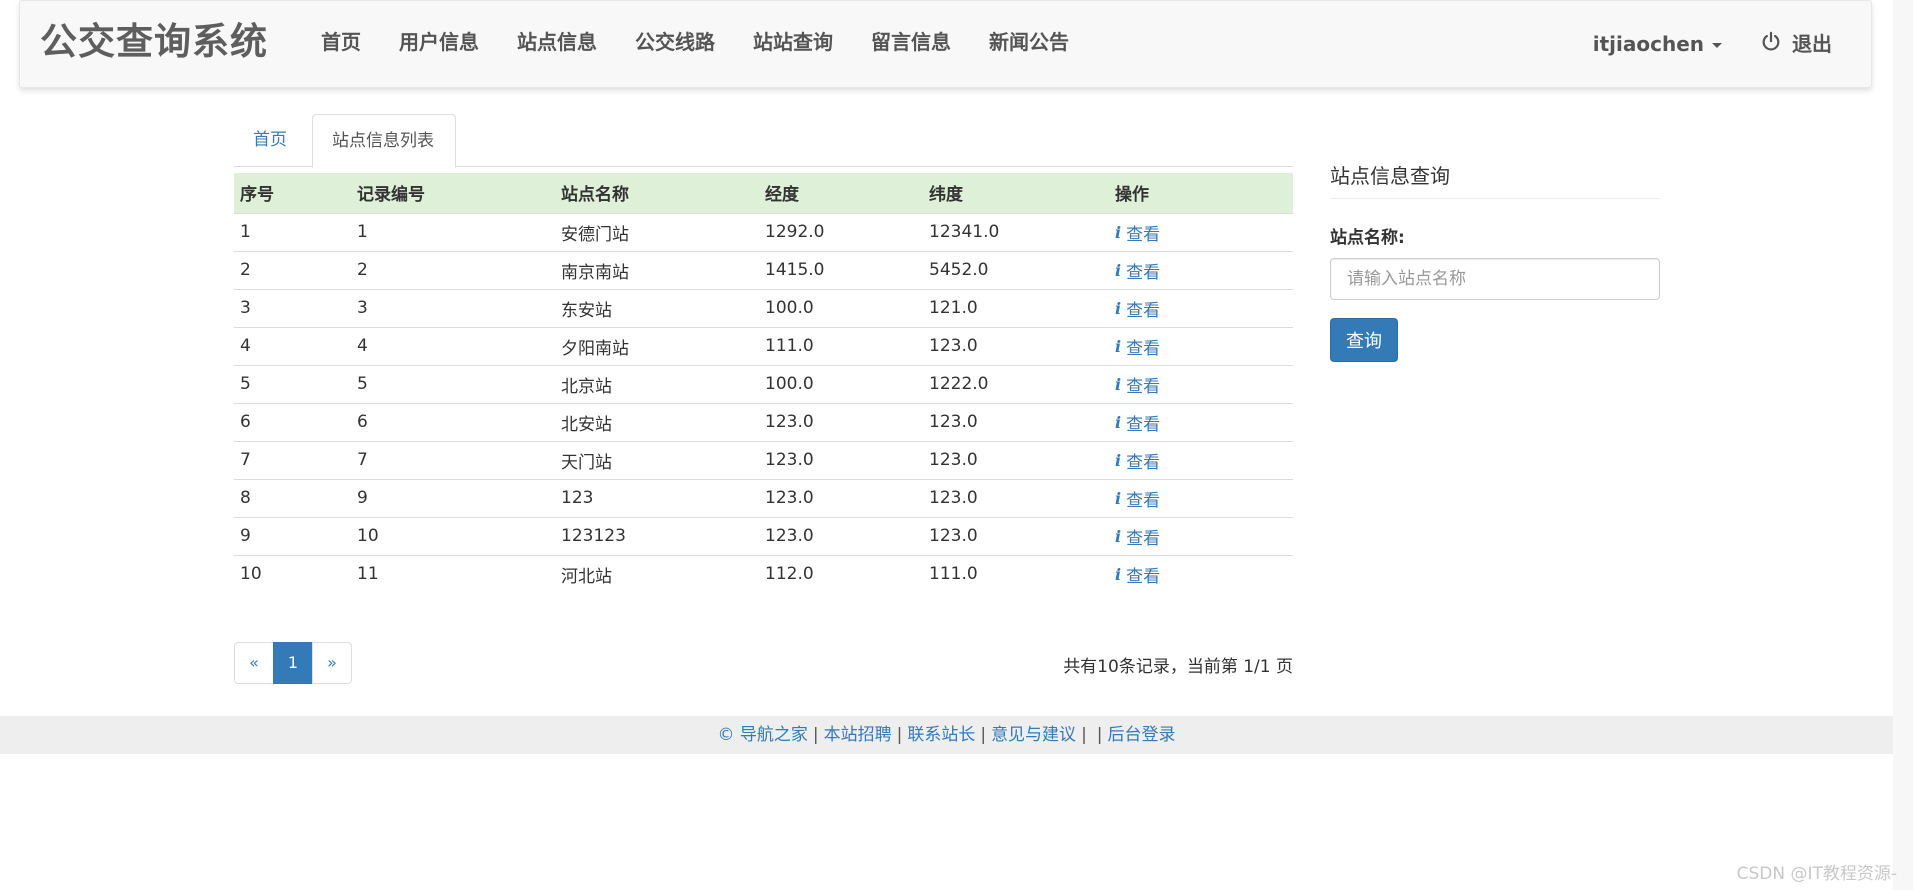 Image resolution: width=1913 pixels, height=890 pixels. What do you see at coordinates (453, 269) in the screenshot?
I see `cell-record-id: 2` at bounding box center [453, 269].